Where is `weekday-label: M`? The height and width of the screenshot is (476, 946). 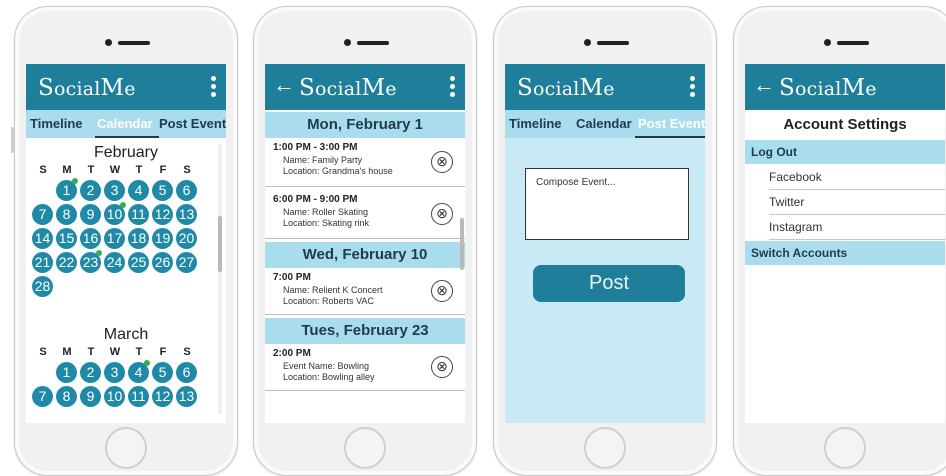
weekday-label: M is located at coordinates (67, 170).